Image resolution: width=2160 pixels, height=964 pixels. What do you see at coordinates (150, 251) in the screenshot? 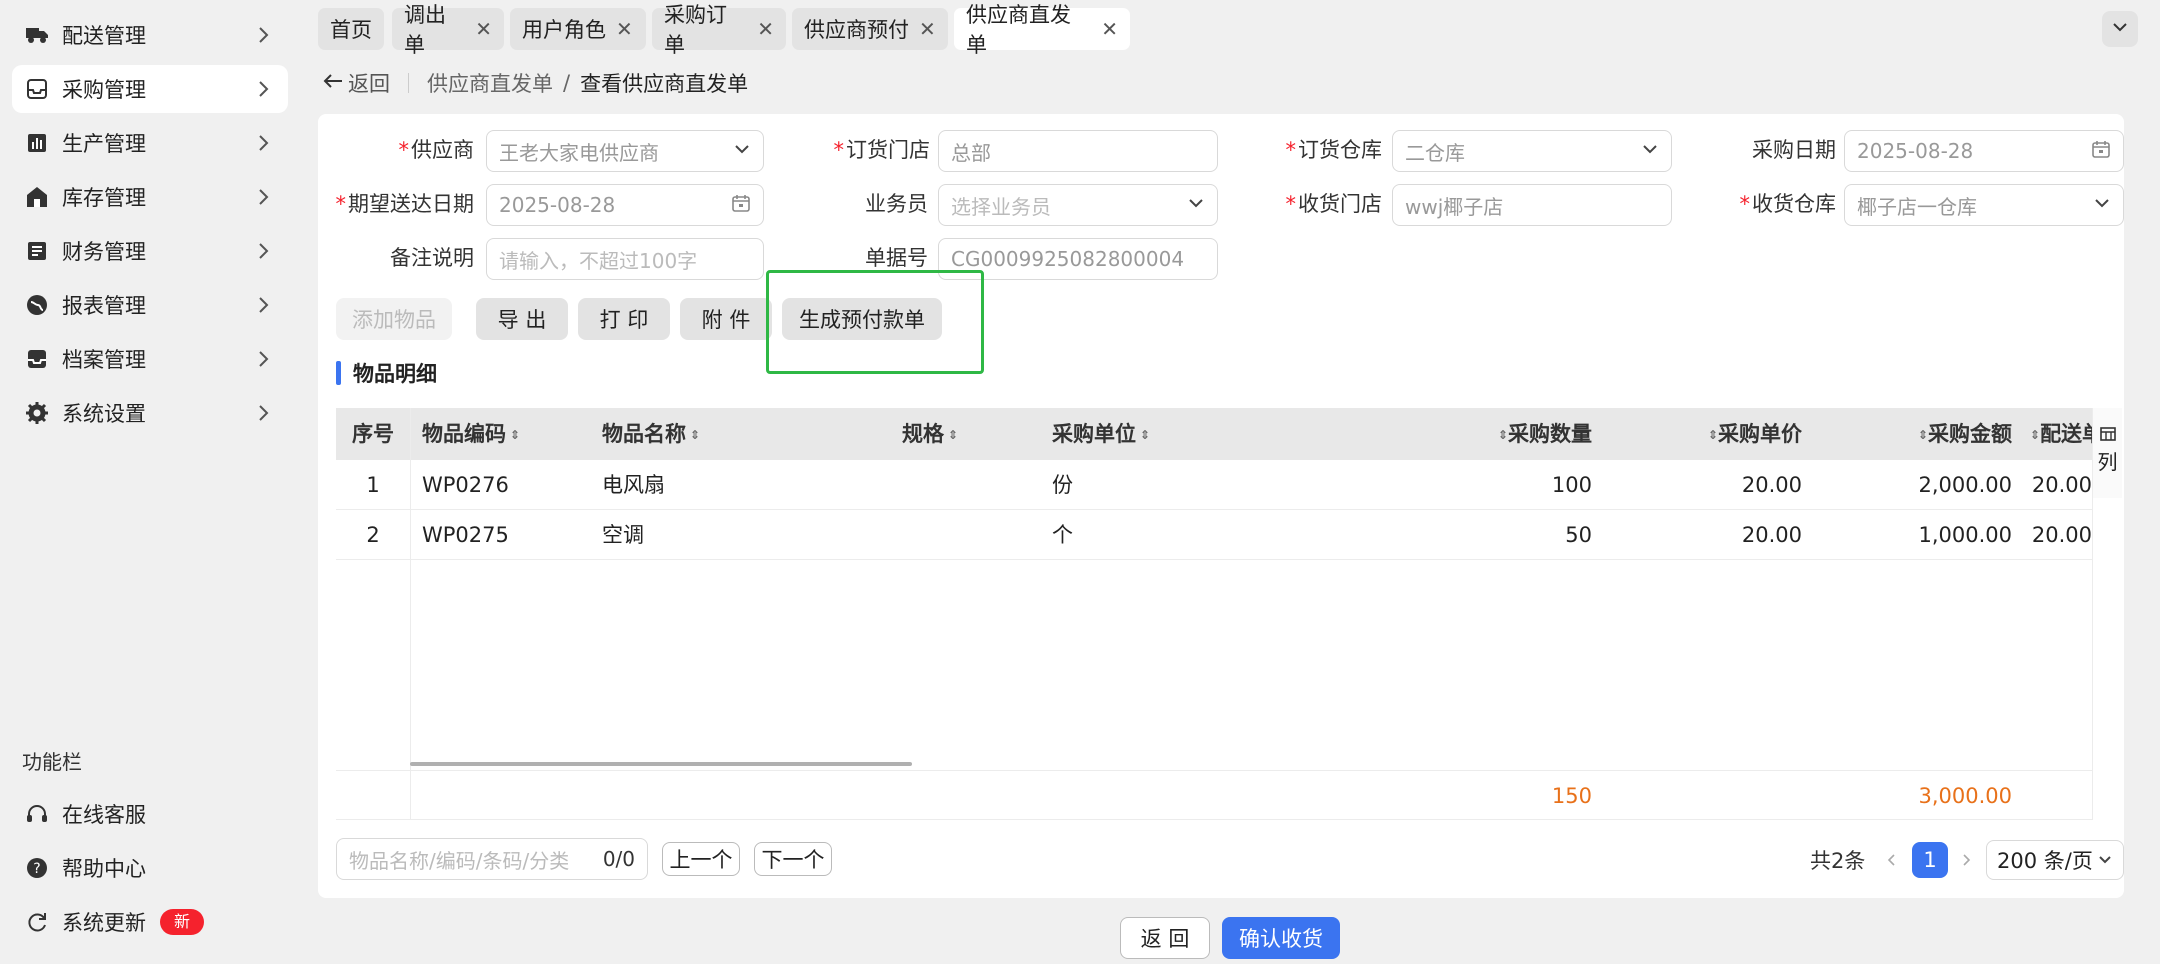
I see `sidebar-item-finance: 财务管理` at bounding box center [150, 251].